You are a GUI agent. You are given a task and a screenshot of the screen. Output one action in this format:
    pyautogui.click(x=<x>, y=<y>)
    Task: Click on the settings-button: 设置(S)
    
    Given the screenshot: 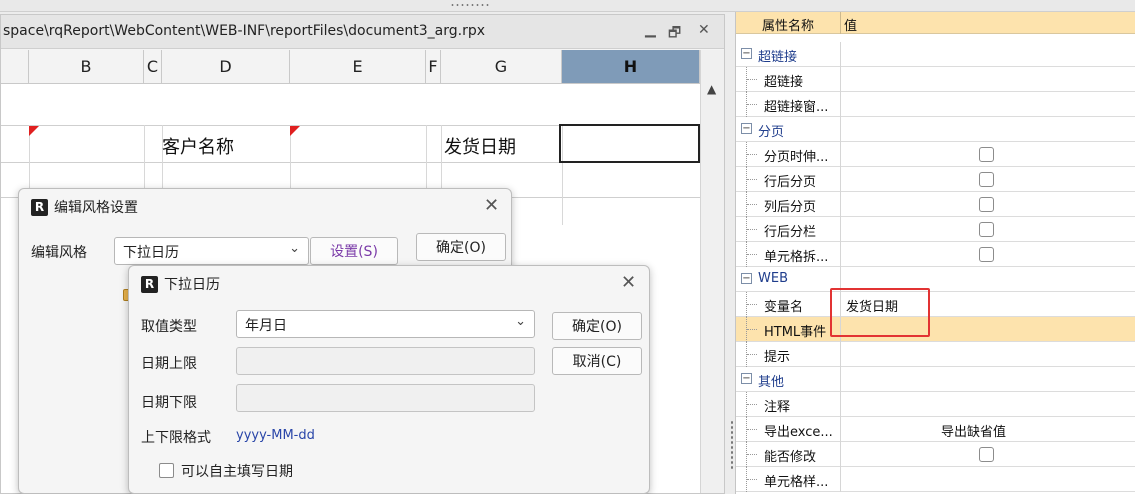 What is the action you would take?
    pyautogui.click(x=354, y=251)
    